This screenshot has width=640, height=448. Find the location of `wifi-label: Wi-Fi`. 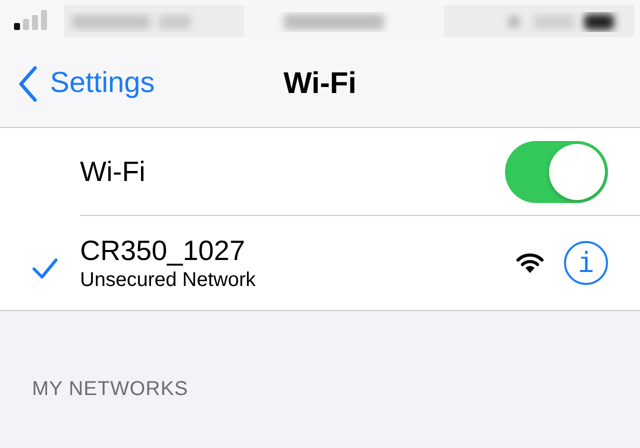

wifi-label: Wi-Fi is located at coordinates (113, 172).